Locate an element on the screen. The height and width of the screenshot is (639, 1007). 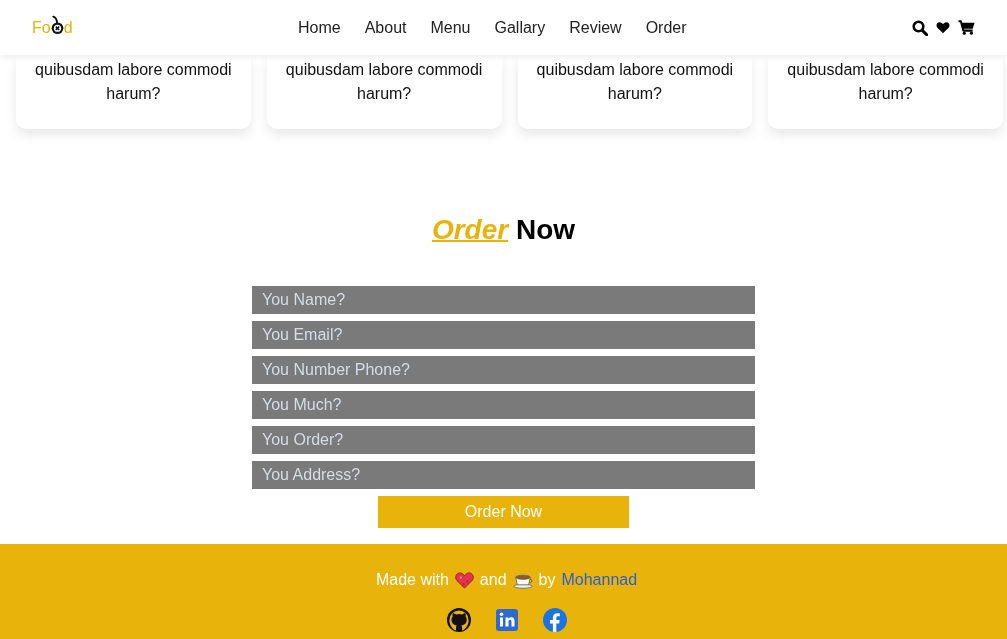
nav-link: About is located at coordinates (385, 27).